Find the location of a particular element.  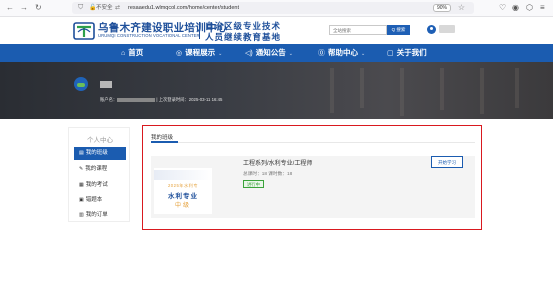

sidebar-item-label: 我的订单 is located at coordinates (96, 215).